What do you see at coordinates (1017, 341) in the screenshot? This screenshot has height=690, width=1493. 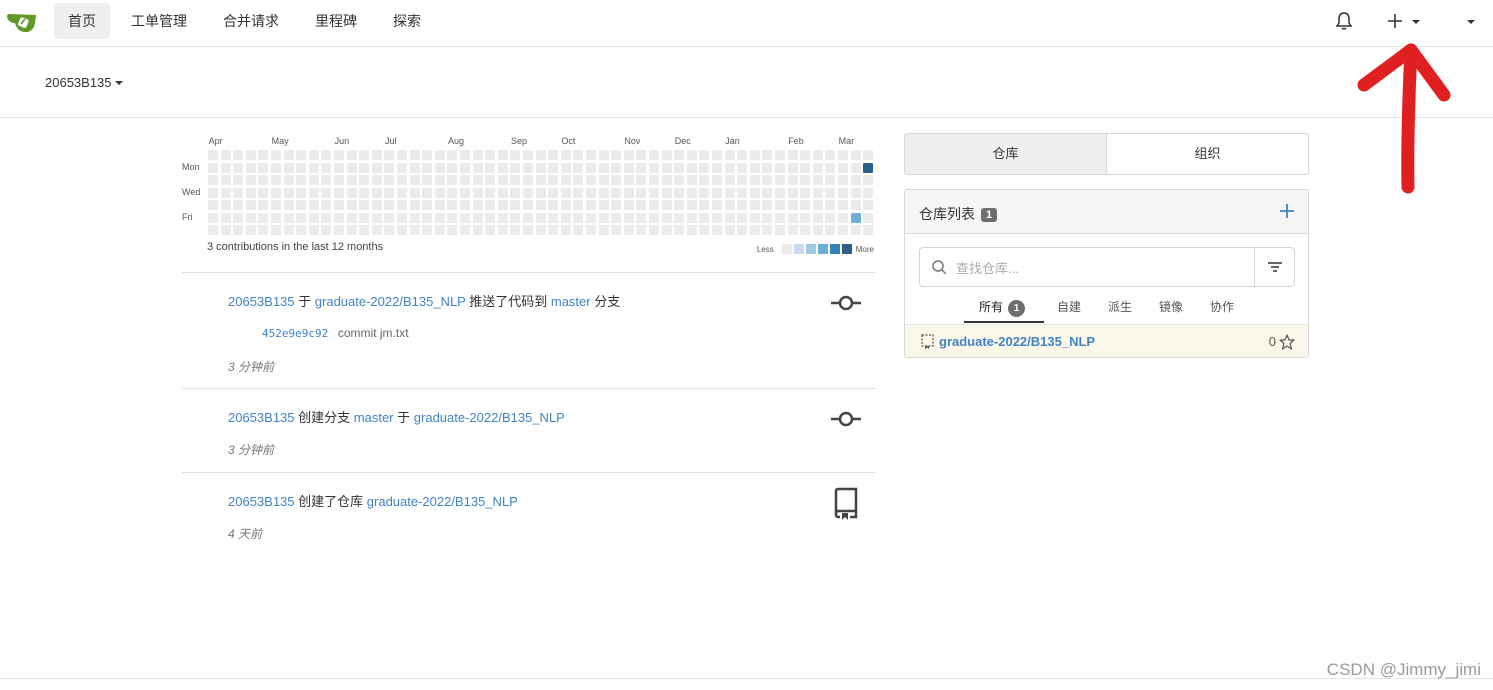 I see `repo-name-link: graduate-2022/B135_NLP` at bounding box center [1017, 341].